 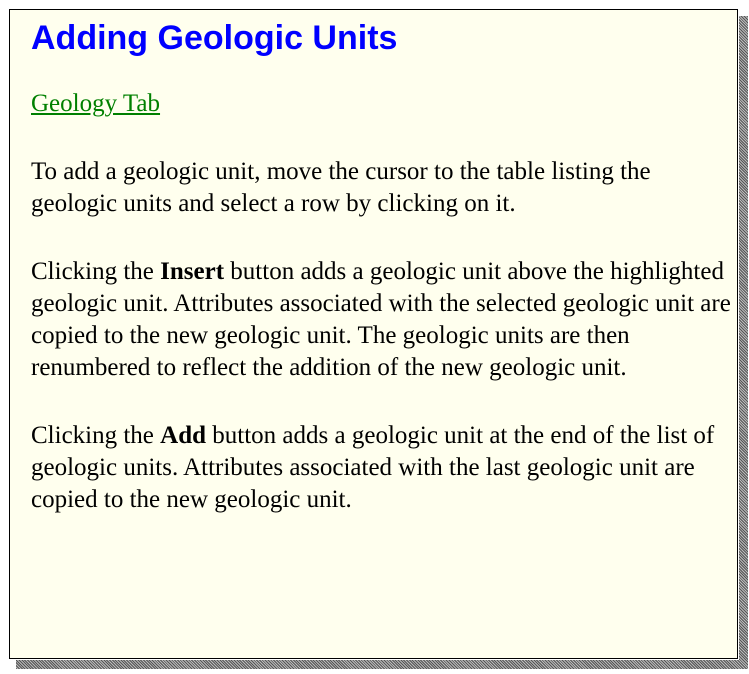 I want to click on paragraph-insert-lead: Clicking the, so click(x=96, y=271).